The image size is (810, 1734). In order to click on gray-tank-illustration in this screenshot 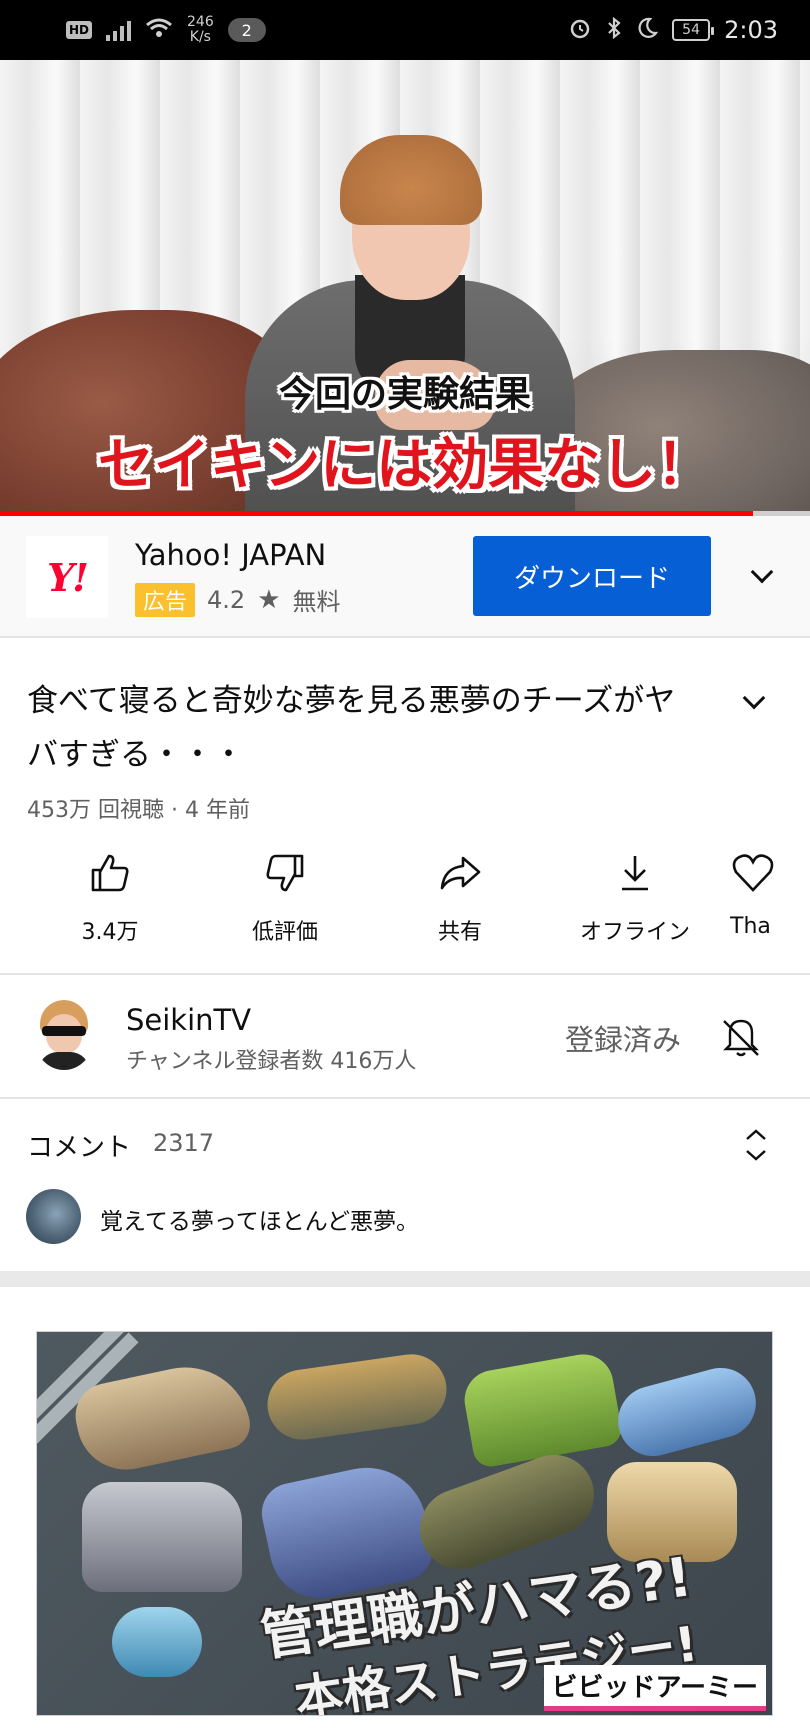, I will do `click(162, 1537)`.